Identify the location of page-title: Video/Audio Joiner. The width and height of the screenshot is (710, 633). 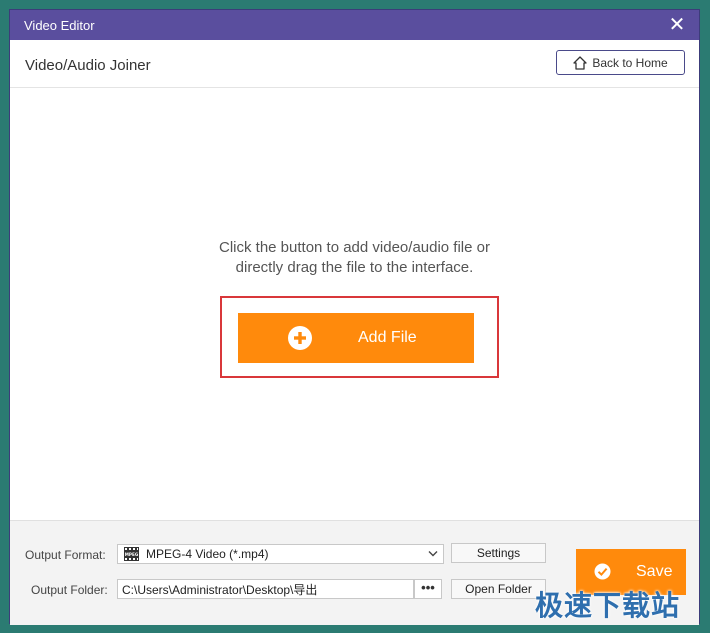
(88, 65).